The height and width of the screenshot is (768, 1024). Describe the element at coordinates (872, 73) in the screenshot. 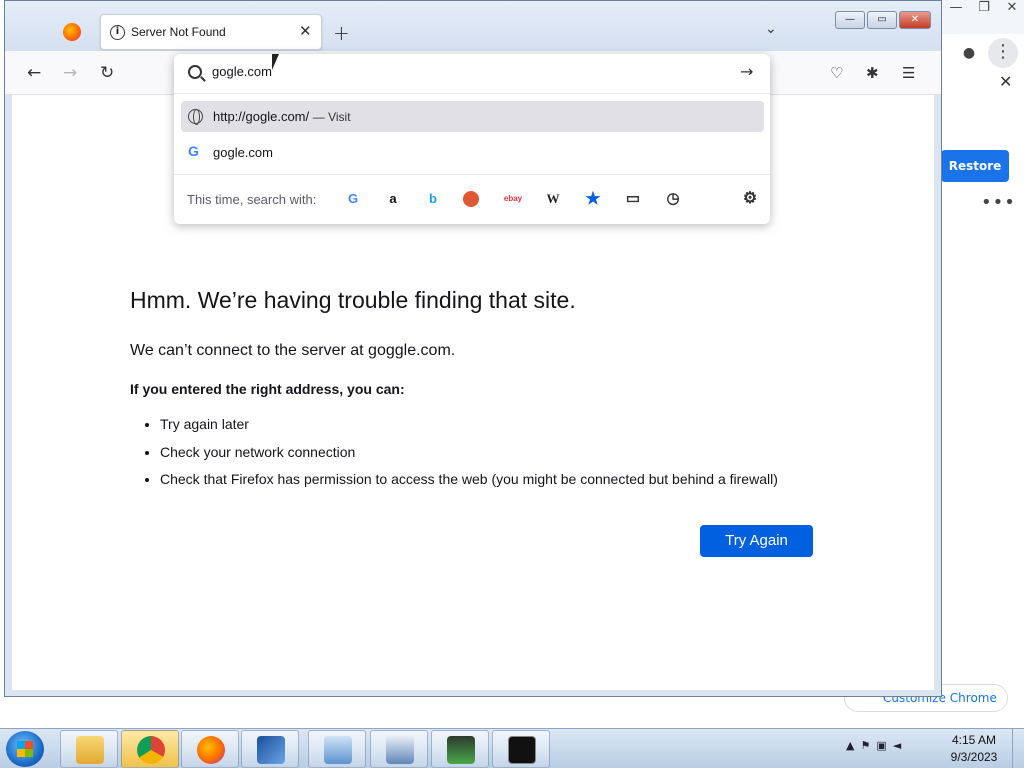

I see `extensions-icon: ✱` at that location.